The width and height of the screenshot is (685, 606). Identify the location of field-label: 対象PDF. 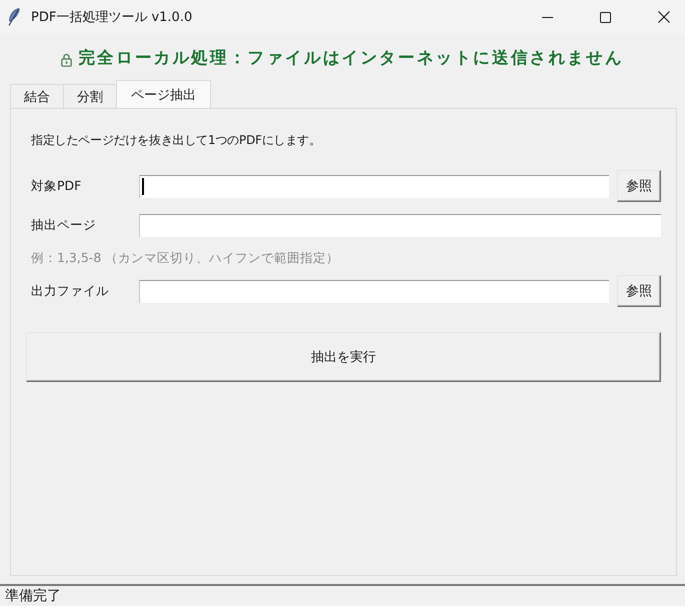
(56, 186).